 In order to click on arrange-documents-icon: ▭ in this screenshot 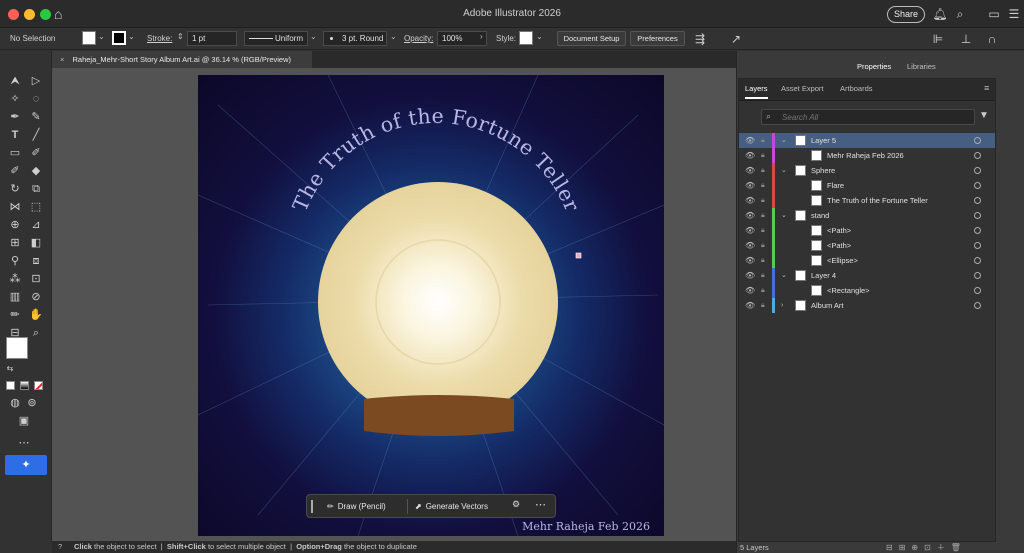, I will do `click(994, 14)`.